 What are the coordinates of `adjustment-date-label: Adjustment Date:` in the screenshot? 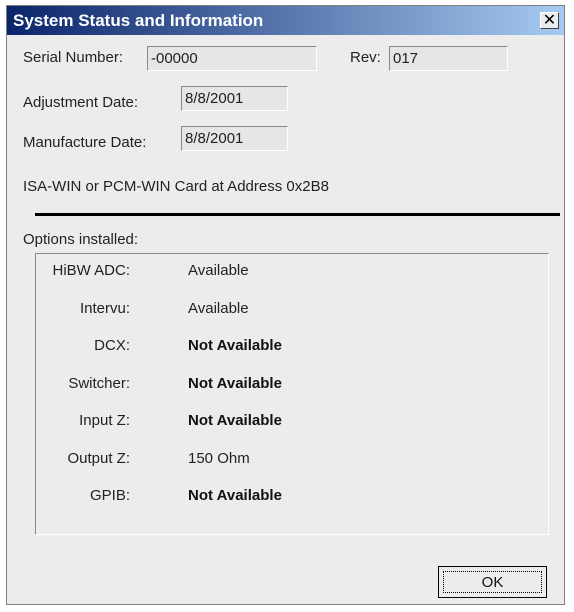 It's located at (81, 102).